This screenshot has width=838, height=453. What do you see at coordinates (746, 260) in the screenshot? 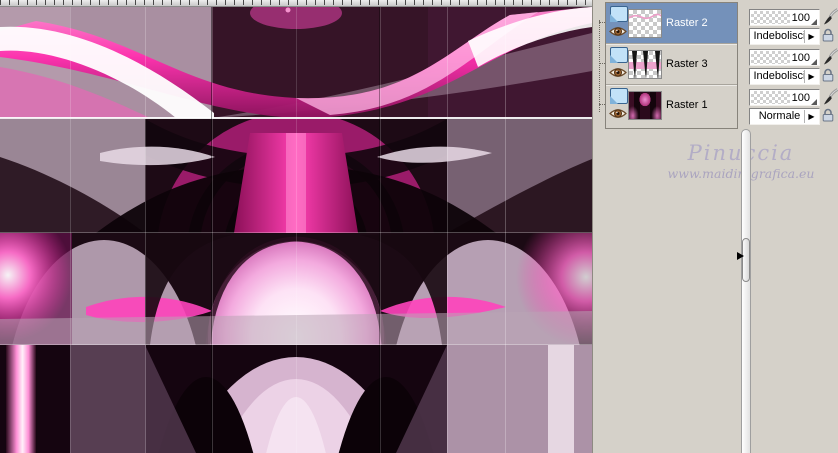
I see `splitter-handle` at bounding box center [746, 260].